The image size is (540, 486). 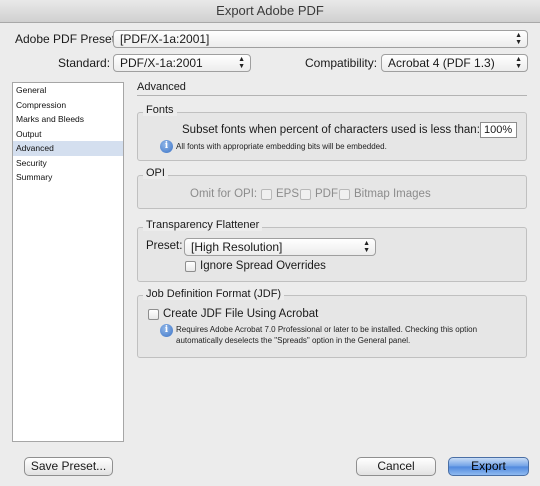 I want to click on pdf-checkbox, so click(x=305, y=194).